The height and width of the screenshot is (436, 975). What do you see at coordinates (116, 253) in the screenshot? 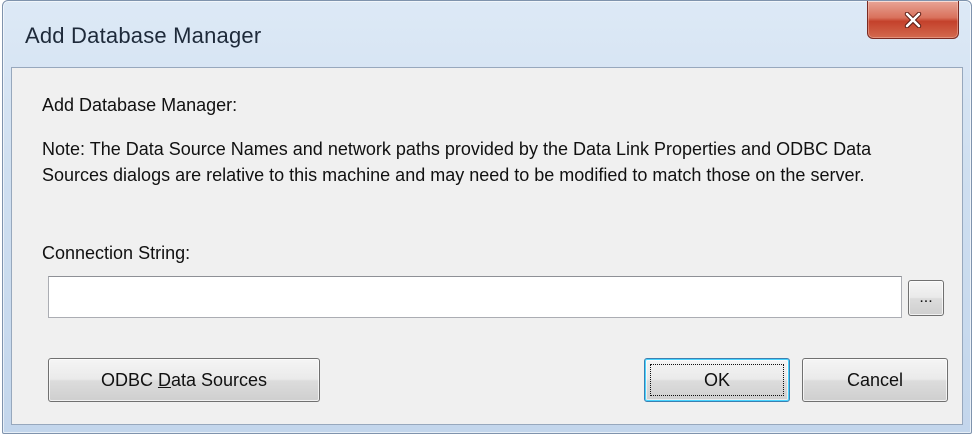
I see `connection-string-label: Connection String:` at bounding box center [116, 253].